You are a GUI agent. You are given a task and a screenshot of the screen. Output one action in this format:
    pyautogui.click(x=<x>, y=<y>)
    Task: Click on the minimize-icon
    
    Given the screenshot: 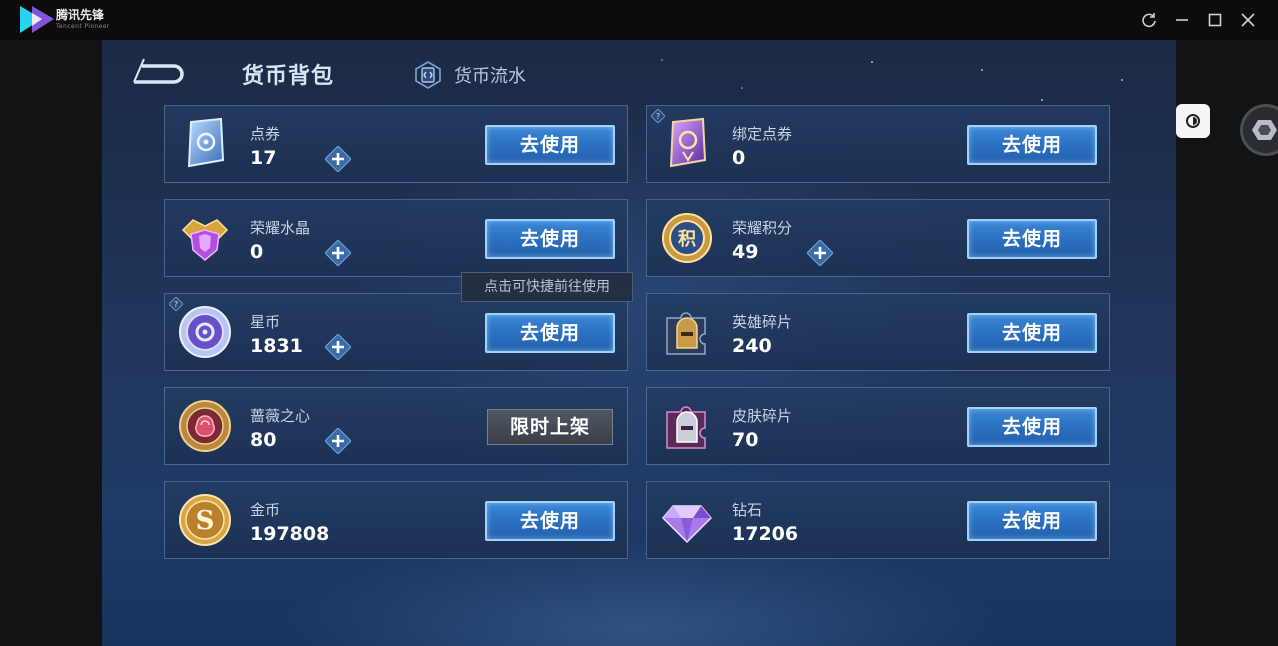 What is the action you would take?
    pyautogui.click(x=1182, y=20)
    